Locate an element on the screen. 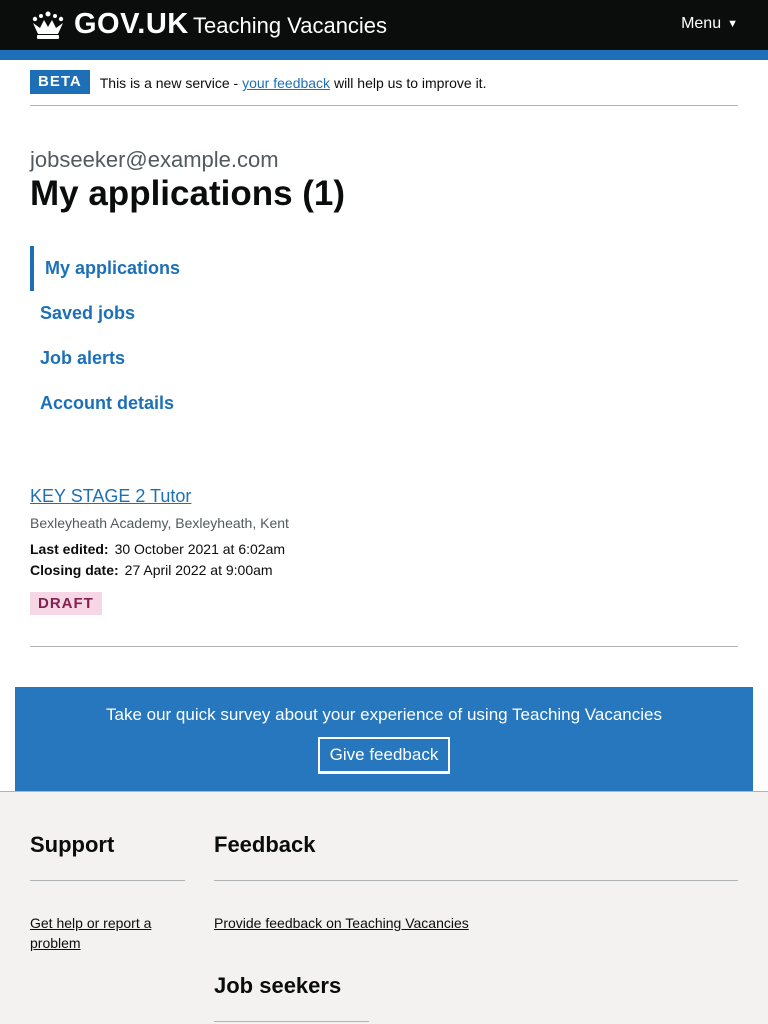 This screenshot has height=1024, width=768. application-title-link: KEY STAGE 2 Tutor is located at coordinates (110, 496).